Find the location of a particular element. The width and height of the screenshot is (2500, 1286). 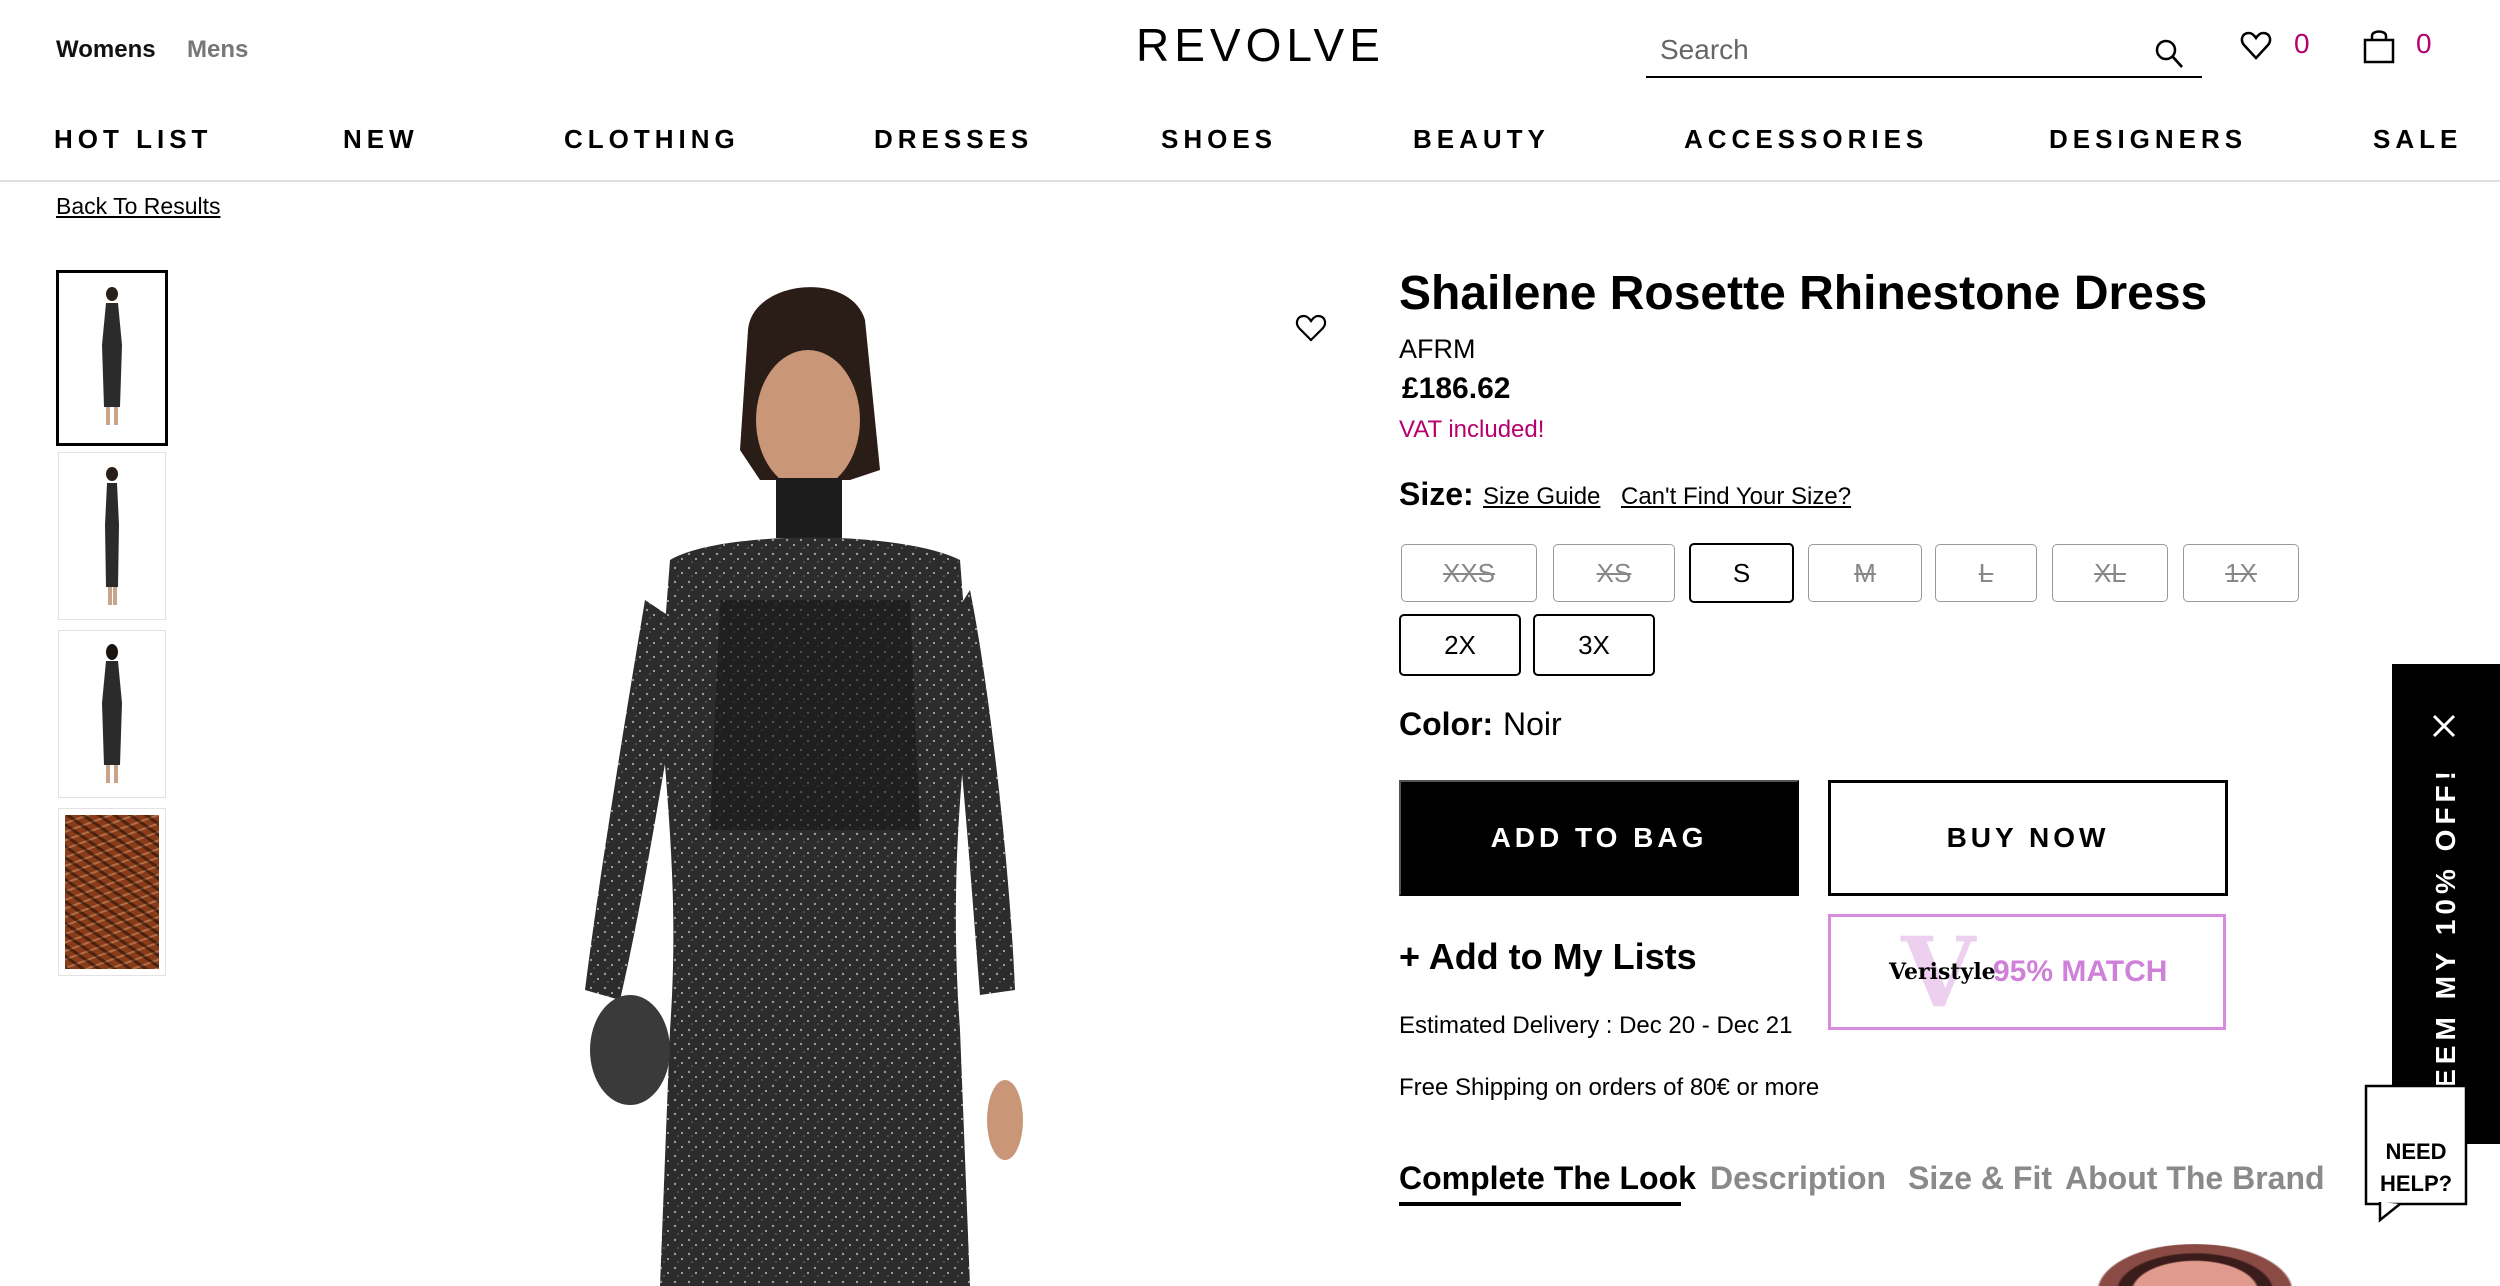

veristyle-match-score: 95% MATCH is located at coordinates (2080, 971).